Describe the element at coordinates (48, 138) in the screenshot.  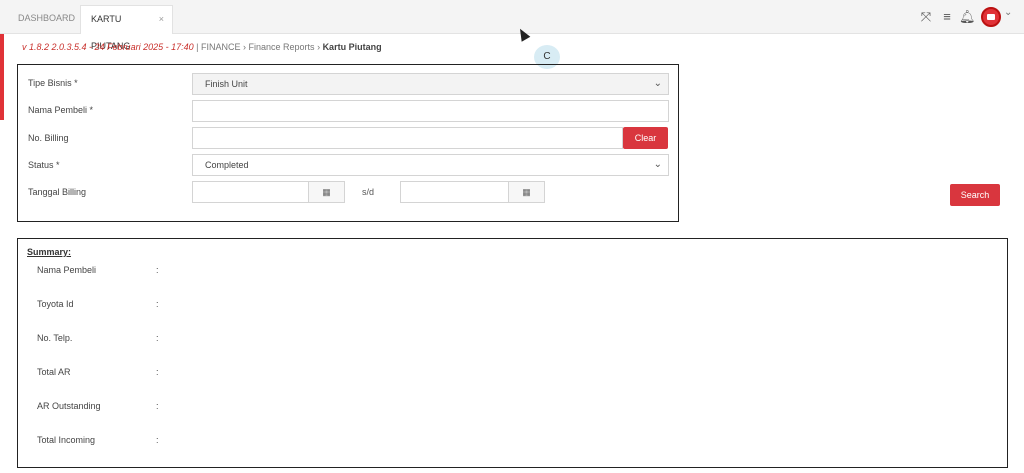
I see `no-billing-label: No. Billing` at that location.